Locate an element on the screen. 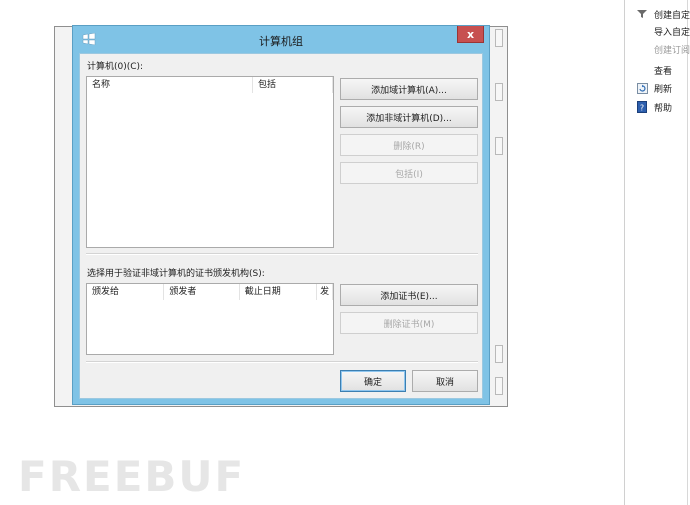 This screenshot has width=690, height=505. computers-label: 计算机(0)(C): is located at coordinates (115, 67).